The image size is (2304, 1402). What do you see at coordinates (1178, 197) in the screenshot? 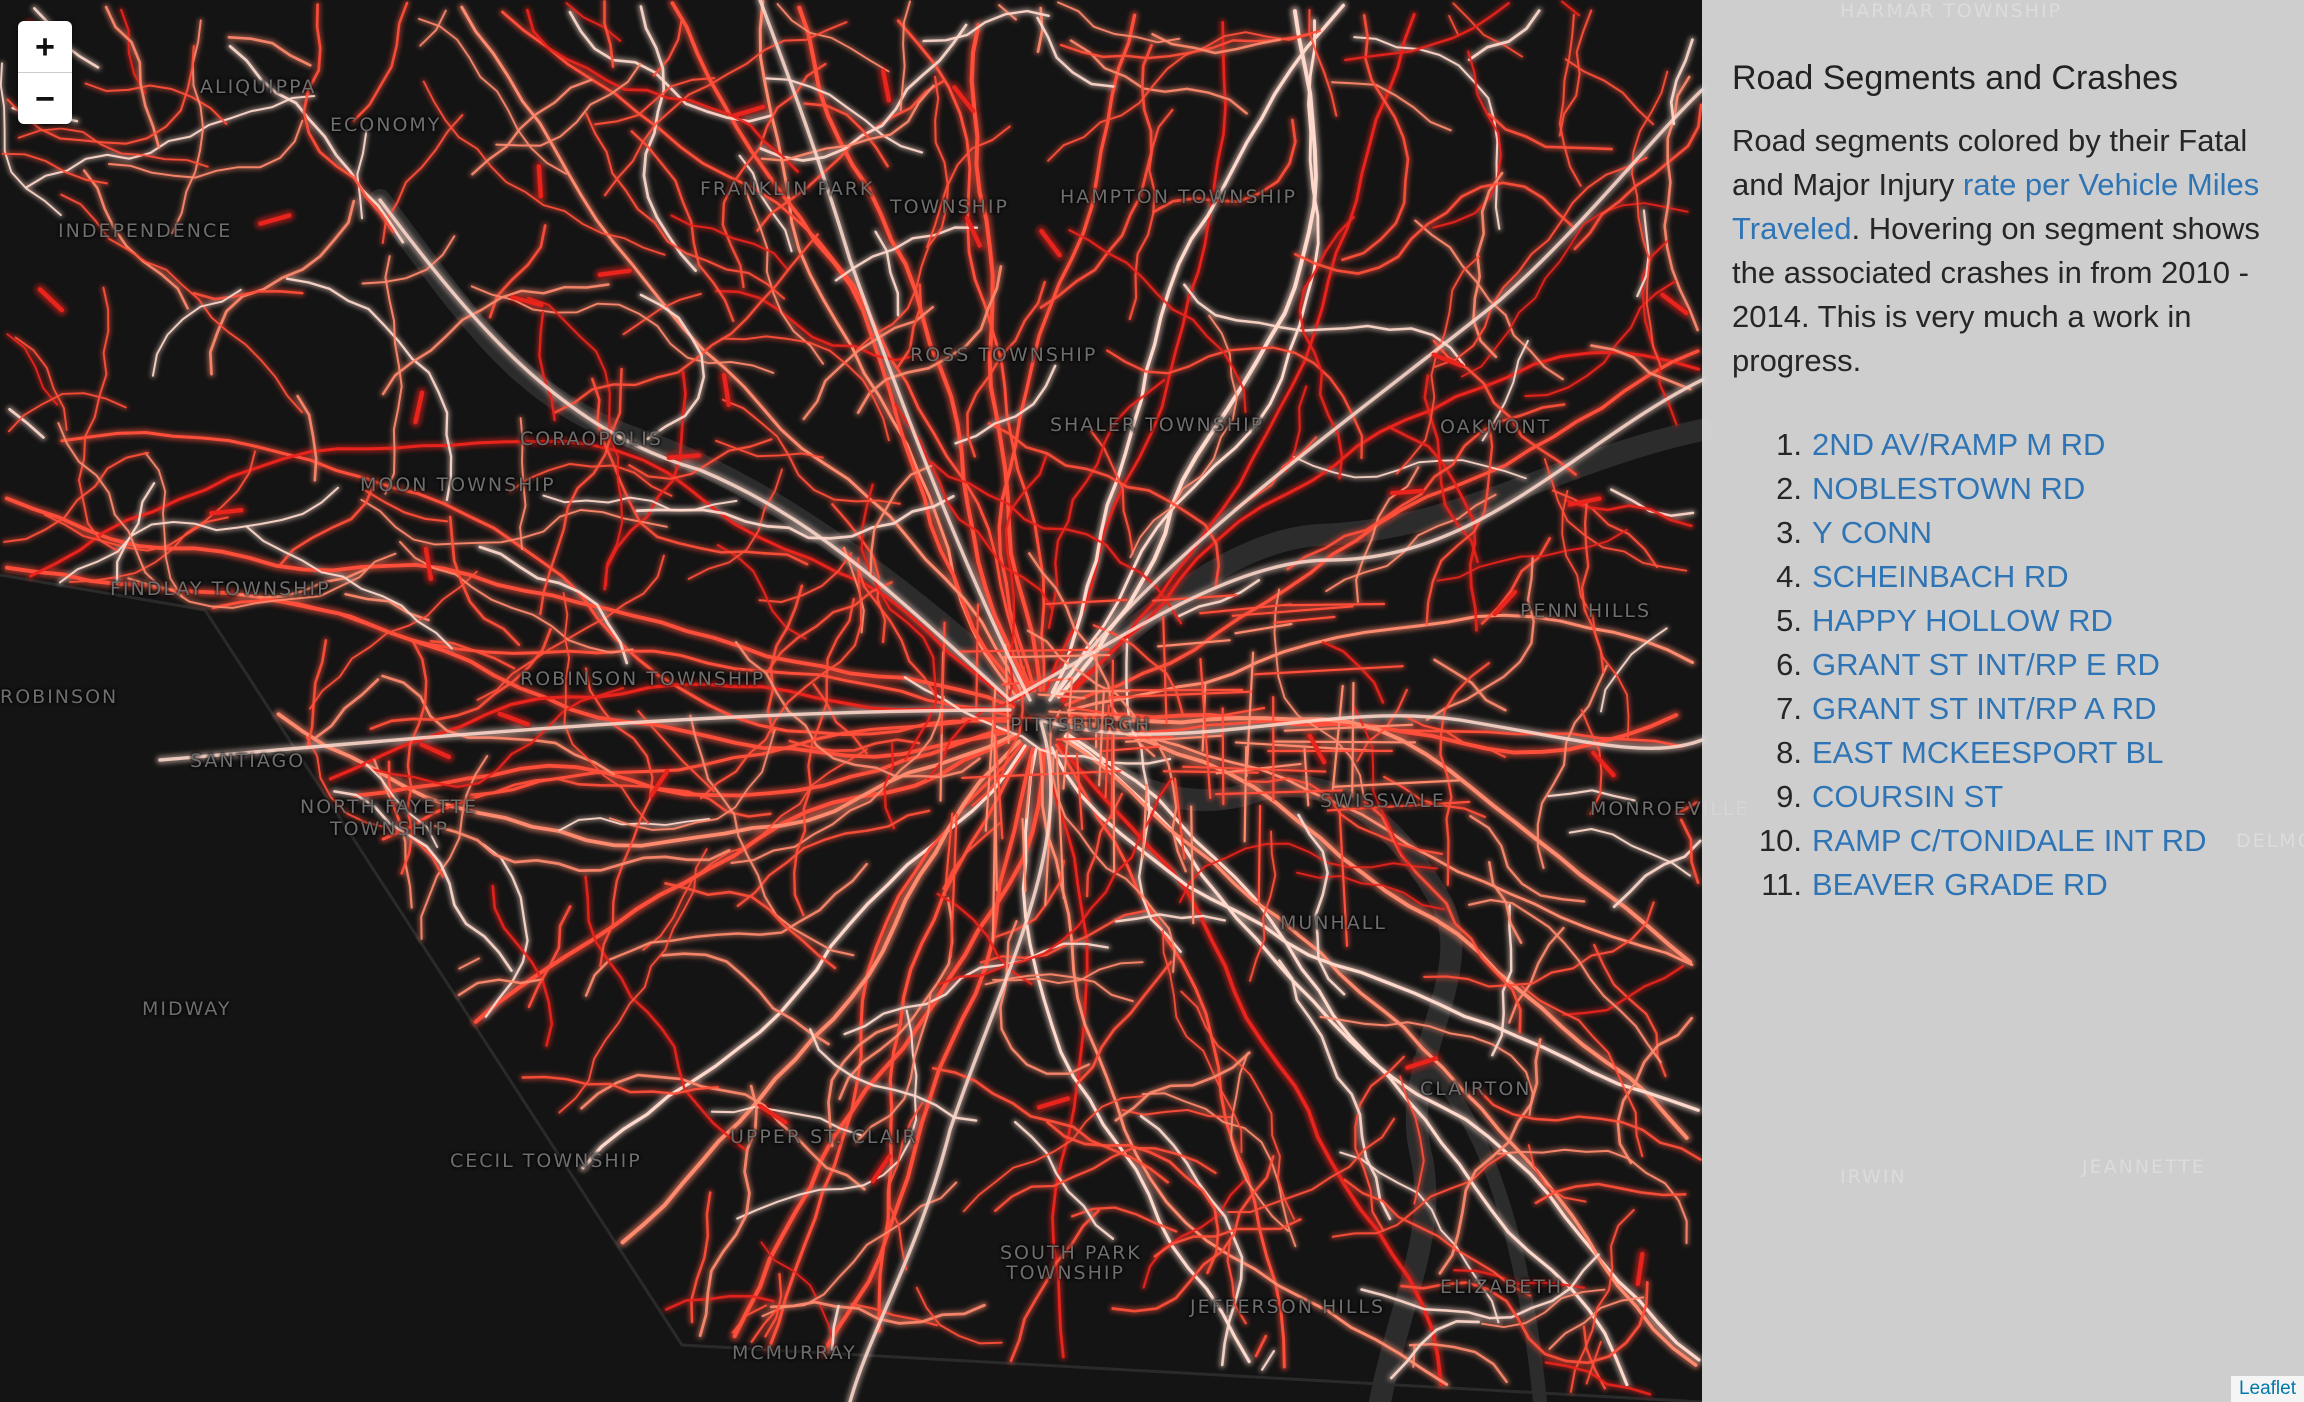
I see `place-label-hampton-township: Hampton Township` at bounding box center [1178, 197].